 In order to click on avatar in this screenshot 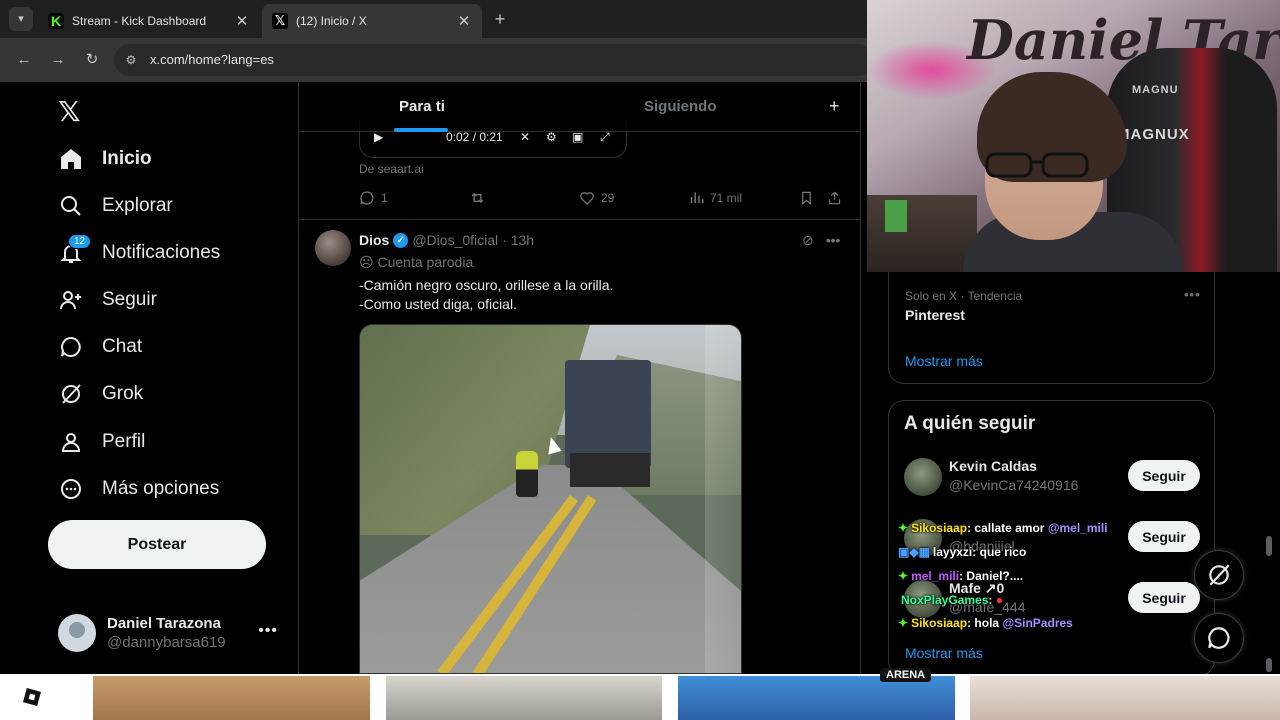, I will do `click(333, 248)`.